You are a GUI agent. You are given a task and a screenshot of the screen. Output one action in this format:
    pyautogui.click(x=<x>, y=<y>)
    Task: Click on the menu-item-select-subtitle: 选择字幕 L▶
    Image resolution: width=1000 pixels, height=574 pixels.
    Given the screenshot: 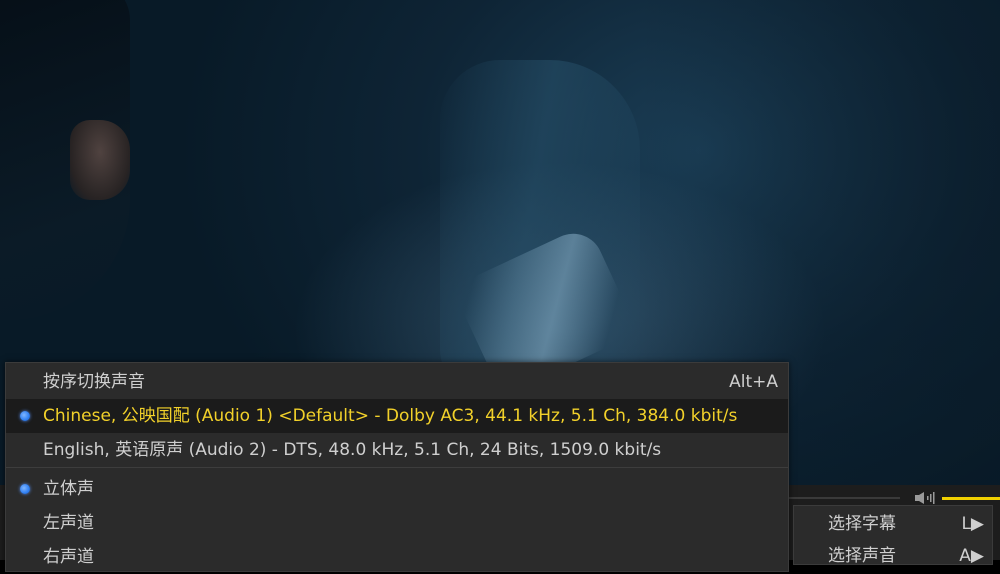 What is the action you would take?
    pyautogui.click(x=893, y=524)
    